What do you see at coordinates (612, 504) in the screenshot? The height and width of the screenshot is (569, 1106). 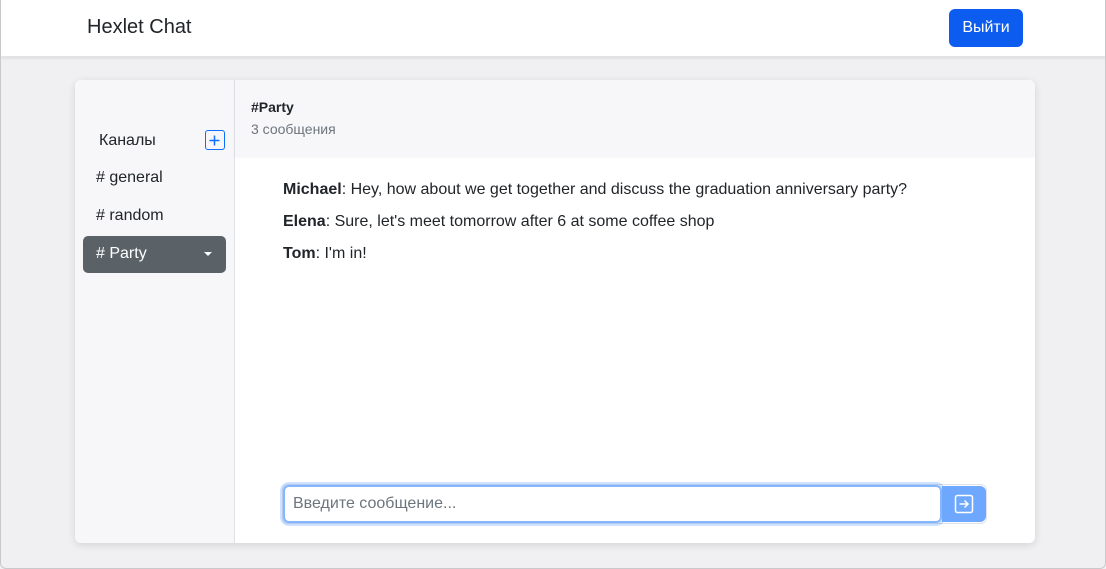 I see `message-input` at bounding box center [612, 504].